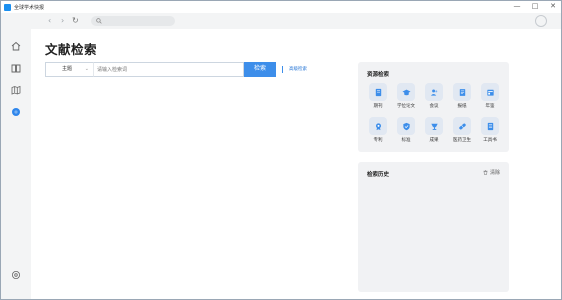  I want to click on search-icon, so click(99, 21).